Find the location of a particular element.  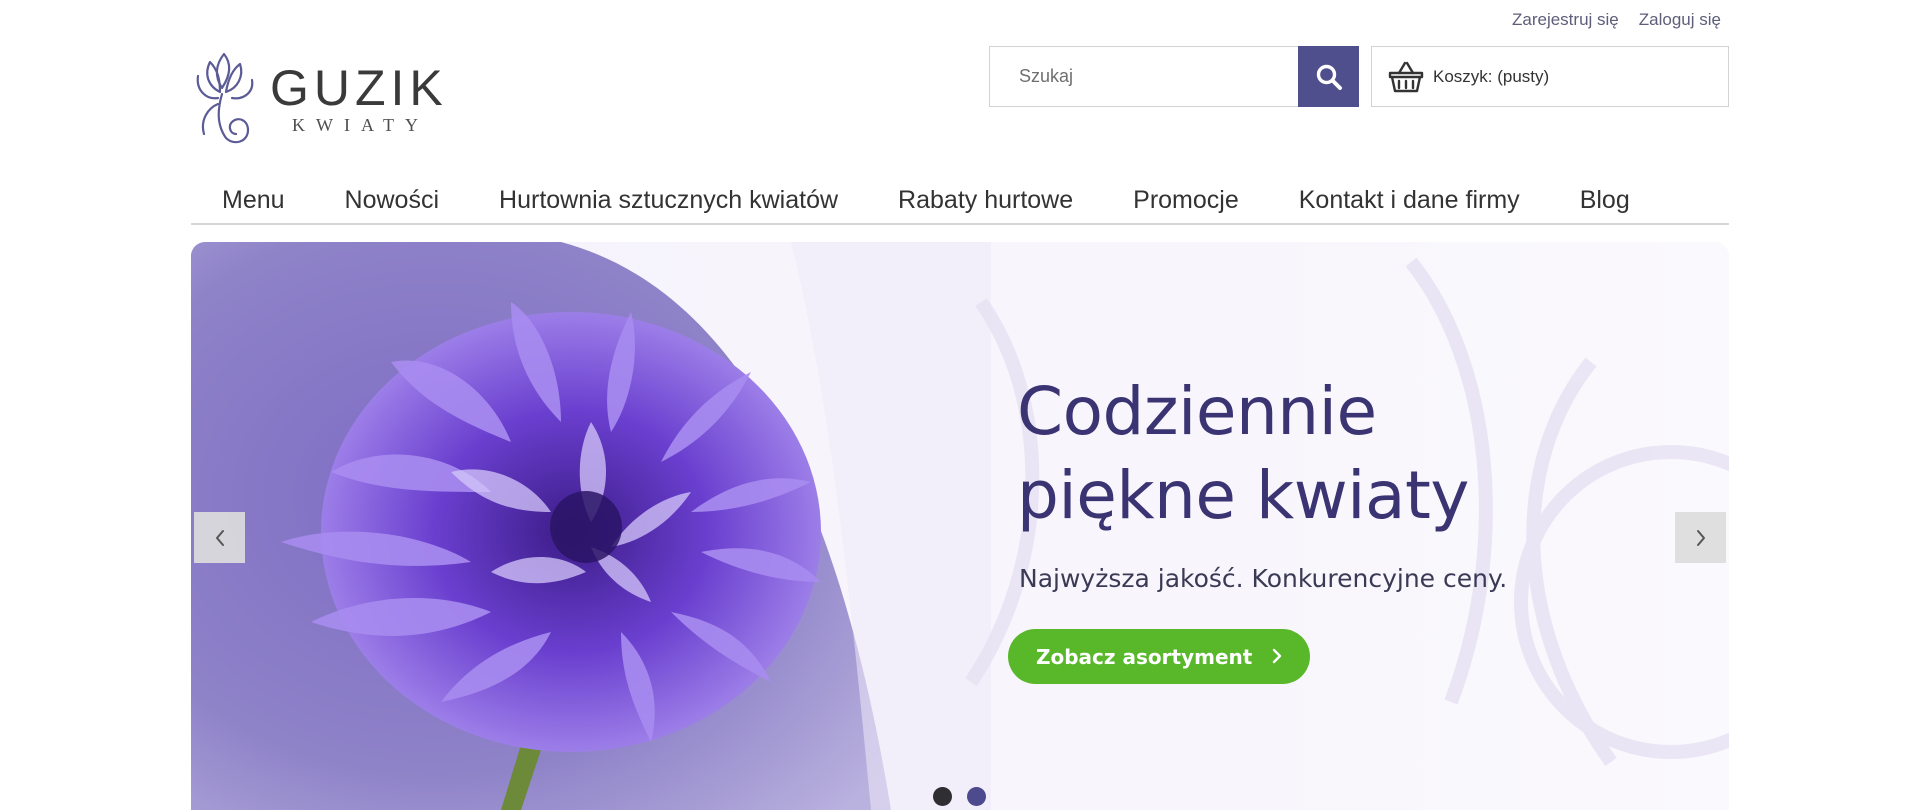

search-icon is located at coordinates (1329, 77).